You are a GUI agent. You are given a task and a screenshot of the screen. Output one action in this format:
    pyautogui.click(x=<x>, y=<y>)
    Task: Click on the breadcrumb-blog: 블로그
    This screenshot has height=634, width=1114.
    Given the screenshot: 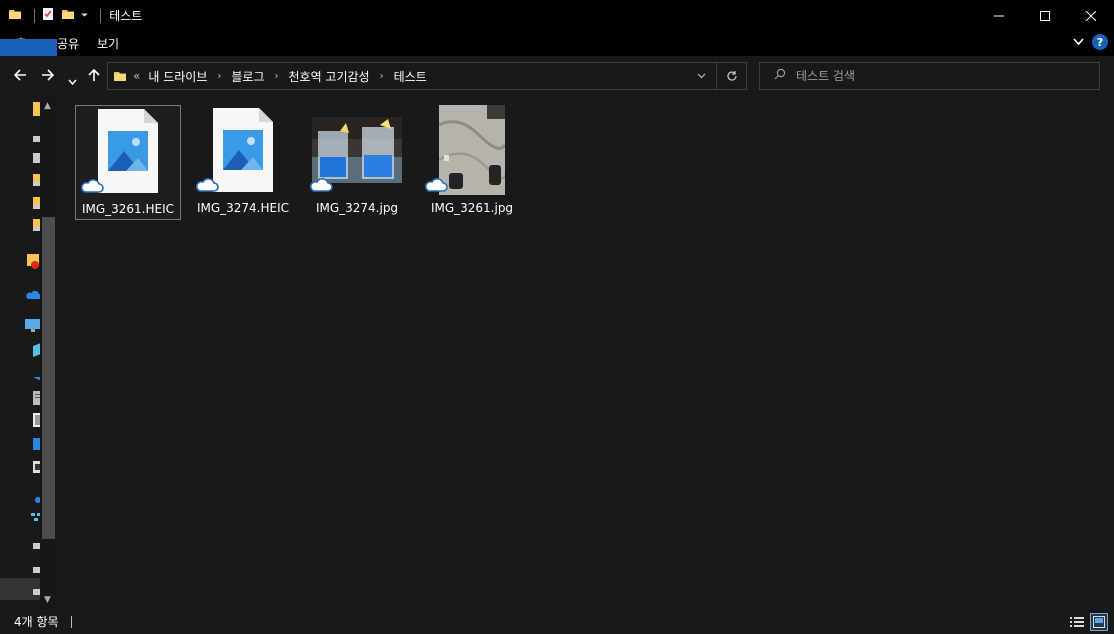 What is the action you would take?
    pyautogui.click(x=247, y=76)
    